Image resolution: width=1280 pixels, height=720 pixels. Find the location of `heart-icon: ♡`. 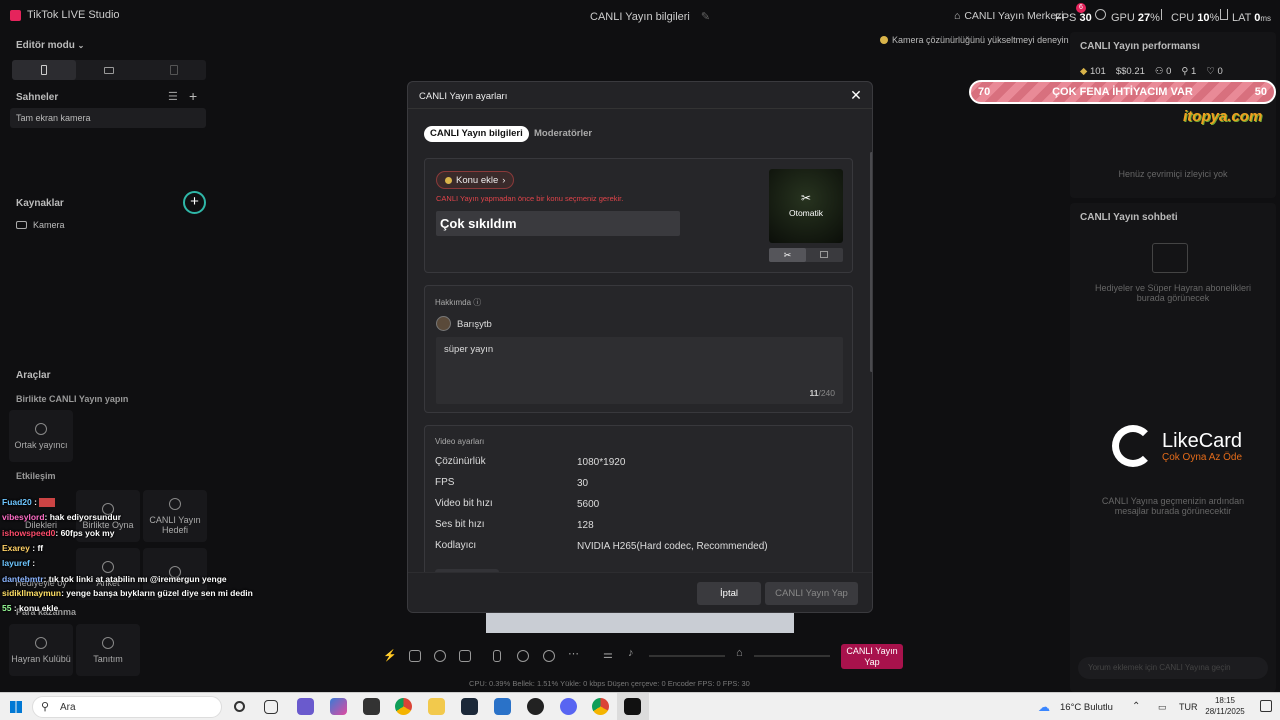

heart-icon: ♡ is located at coordinates (1210, 71).